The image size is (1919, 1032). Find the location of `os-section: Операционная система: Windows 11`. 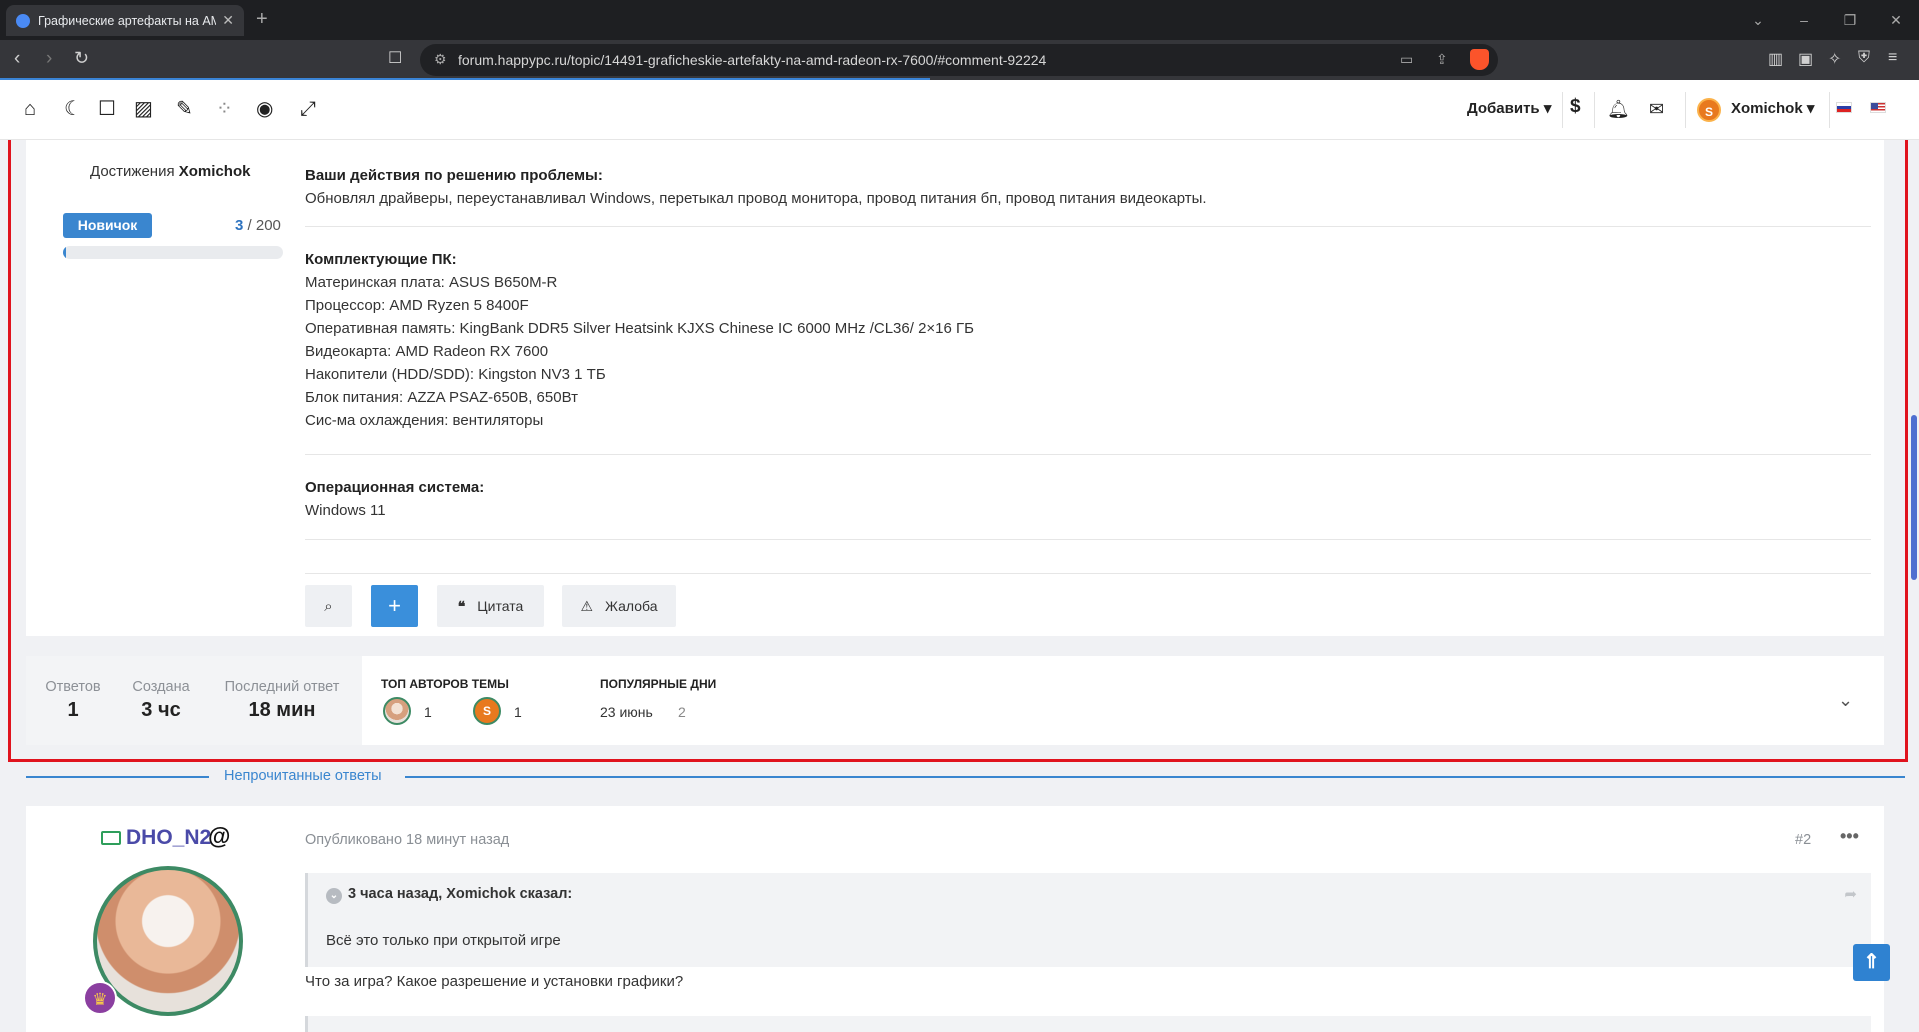

os-section: Операционная система: Windows 11 is located at coordinates (1088, 499).